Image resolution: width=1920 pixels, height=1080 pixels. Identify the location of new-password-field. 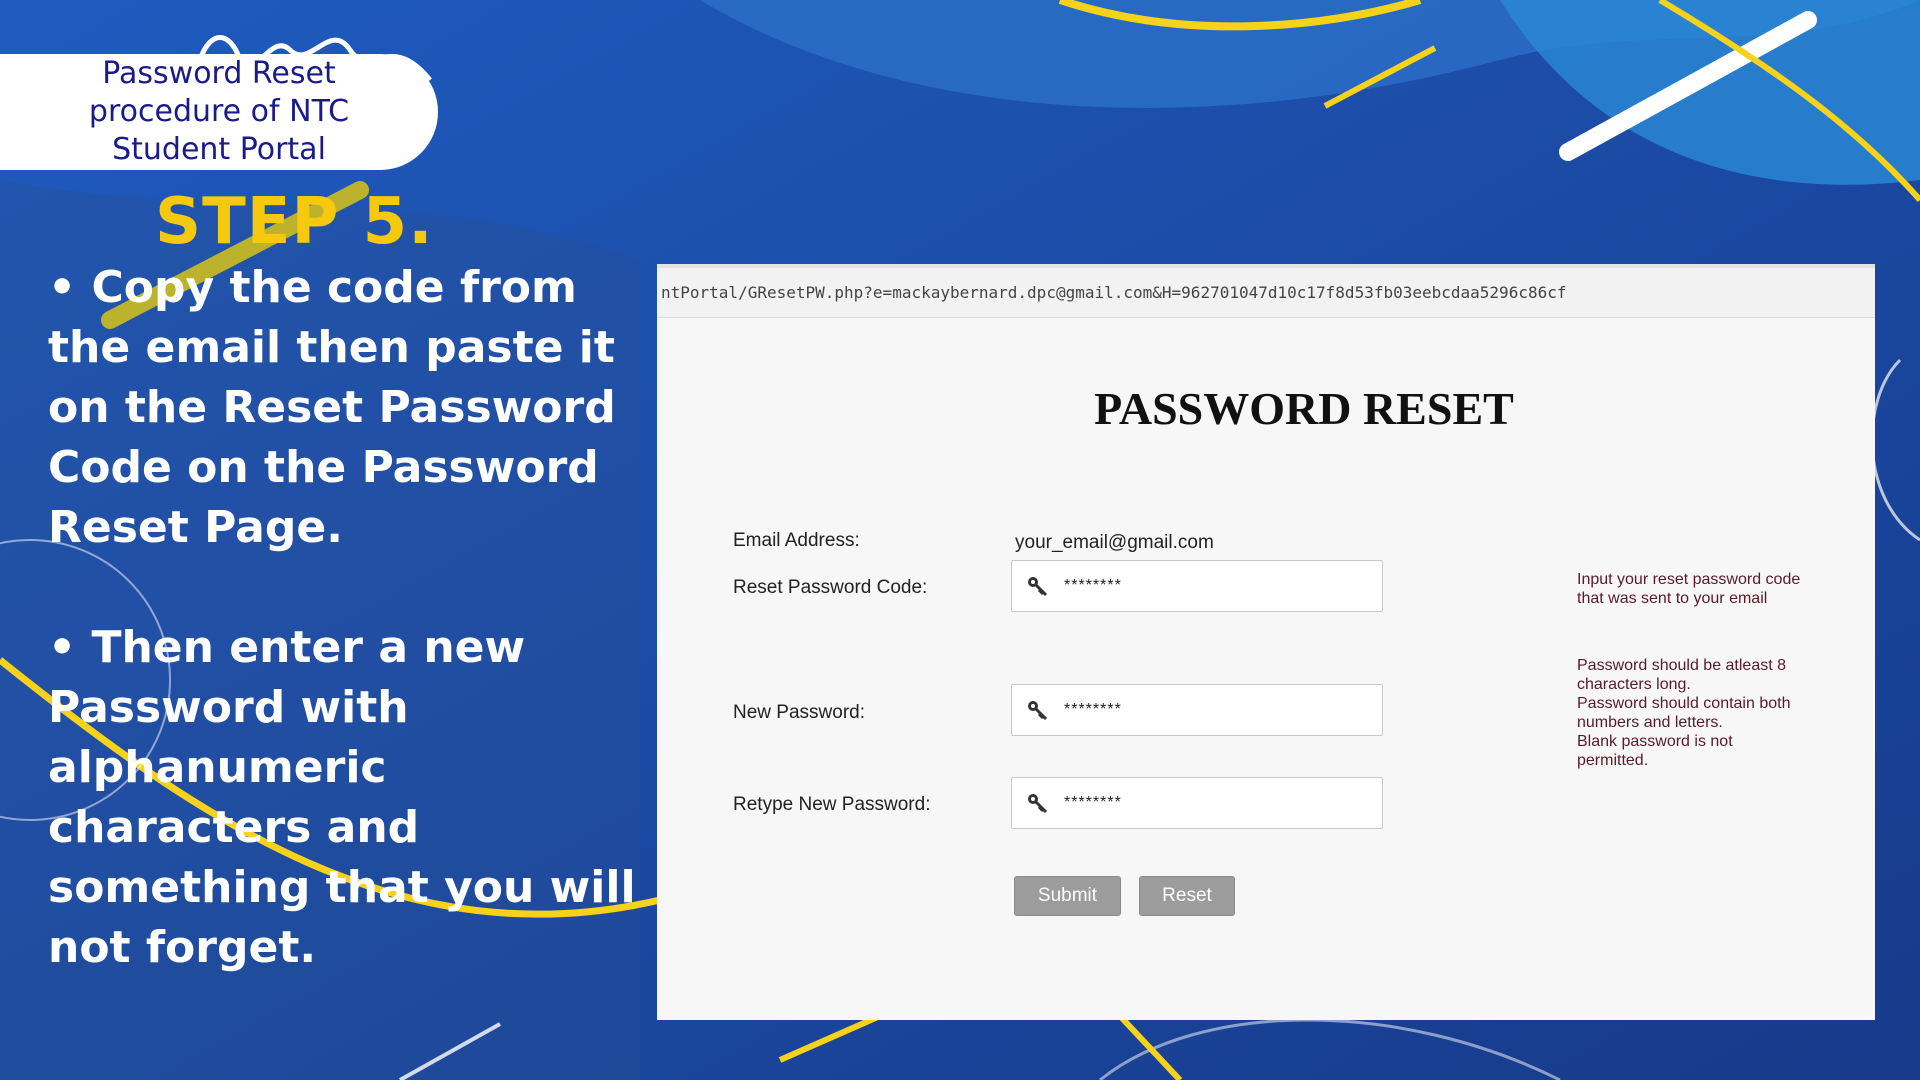
(1197, 710).